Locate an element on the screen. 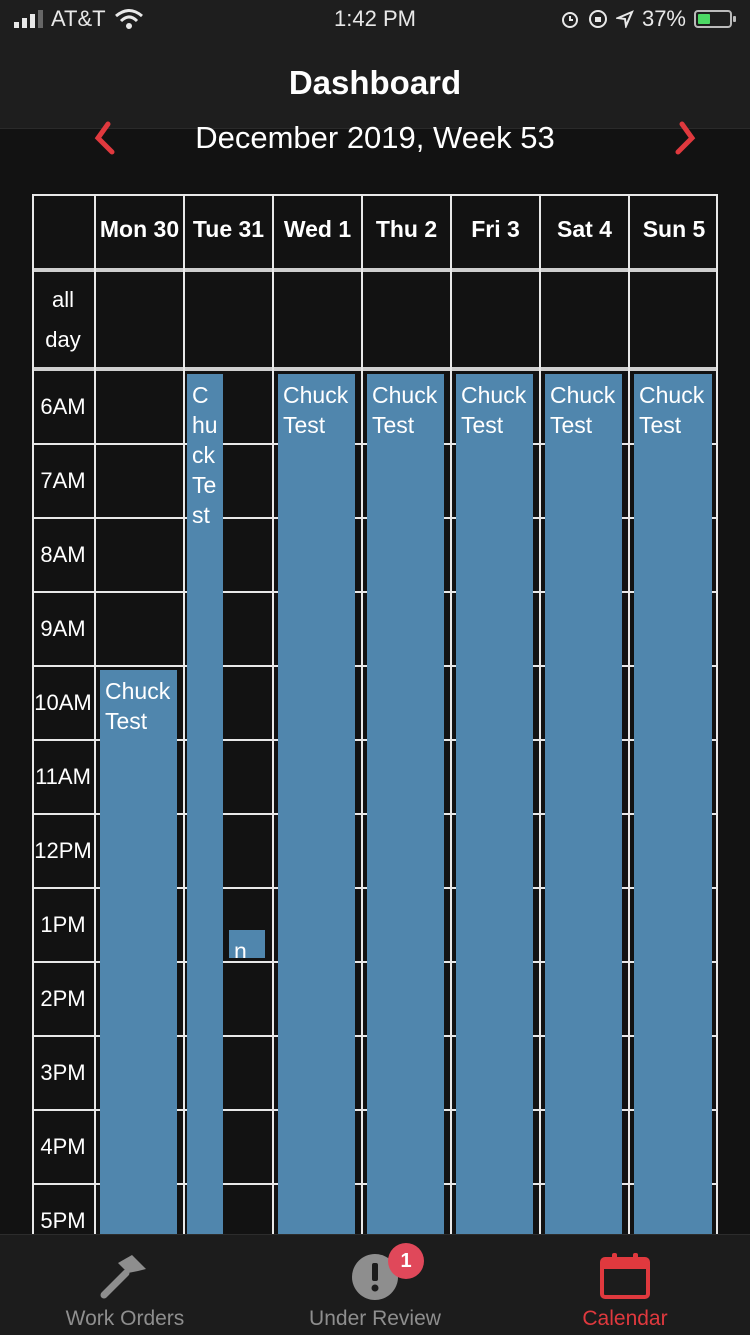 This screenshot has height=1335, width=750. hour-label: 12PM is located at coordinates (63, 850).